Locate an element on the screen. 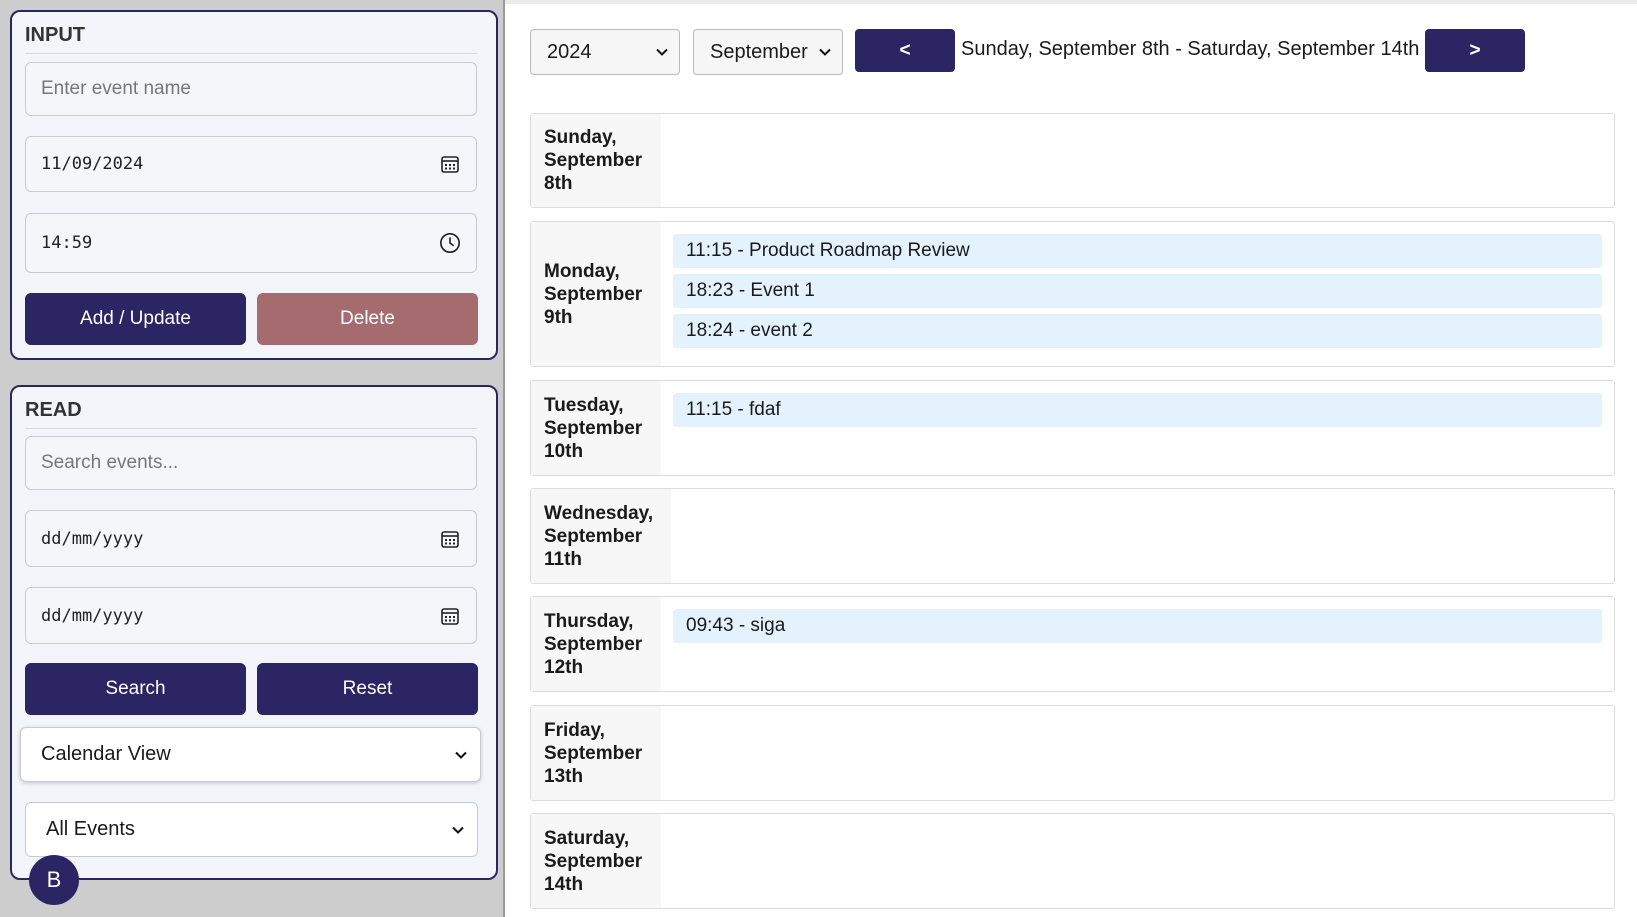 The height and width of the screenshot is (917, 1637). day-label-line: Friday, is located at coordinates (574, 730).